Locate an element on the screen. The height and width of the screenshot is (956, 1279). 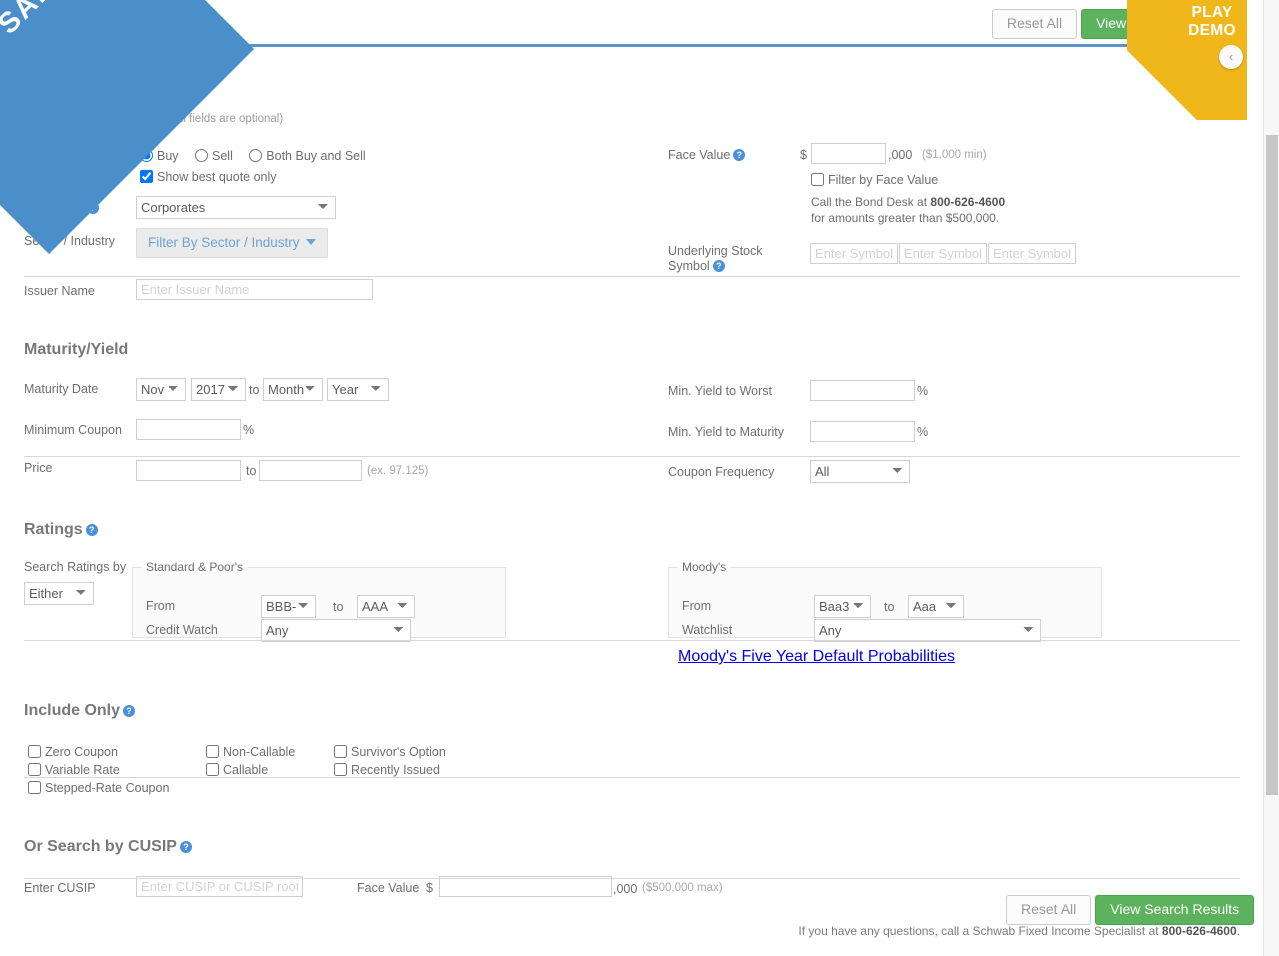
show-best-quote-only-checkbox: Show best quote only is located at coordinates (208, 177).